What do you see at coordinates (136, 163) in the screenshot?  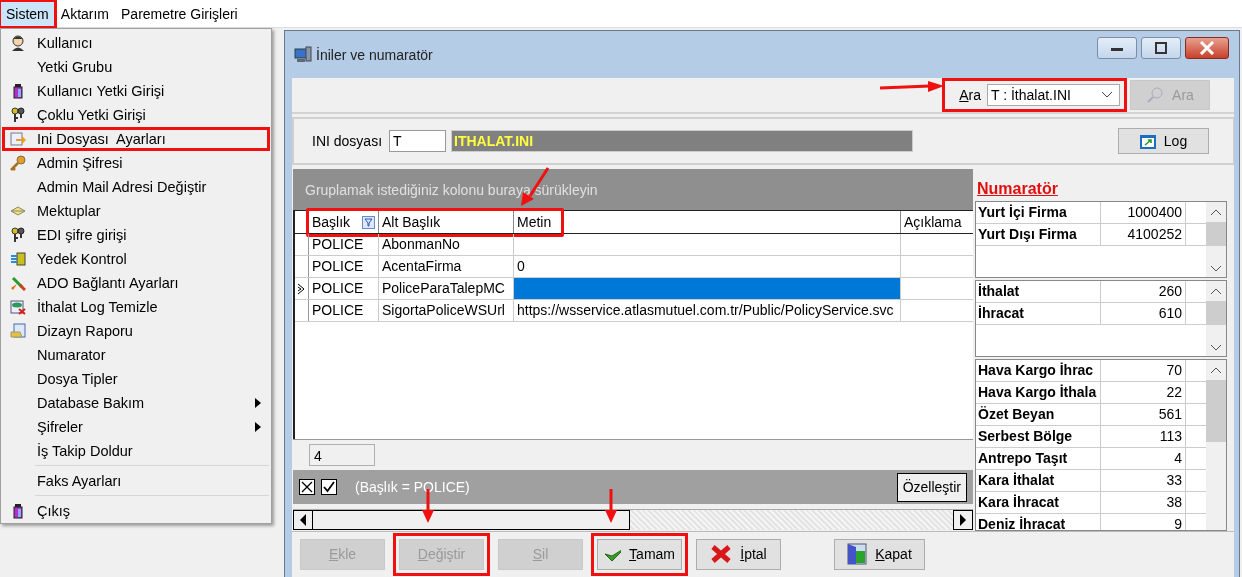 I see `menu-item: Admin Şifresi` at bounding box center [136, 163].